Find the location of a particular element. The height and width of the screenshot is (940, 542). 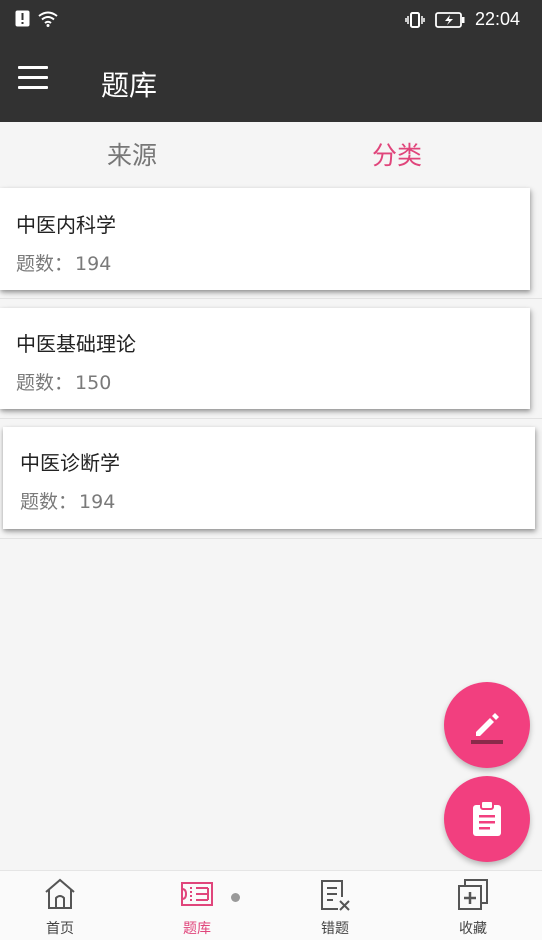

tab-source: 来源 is located at coordinates (132, 154).